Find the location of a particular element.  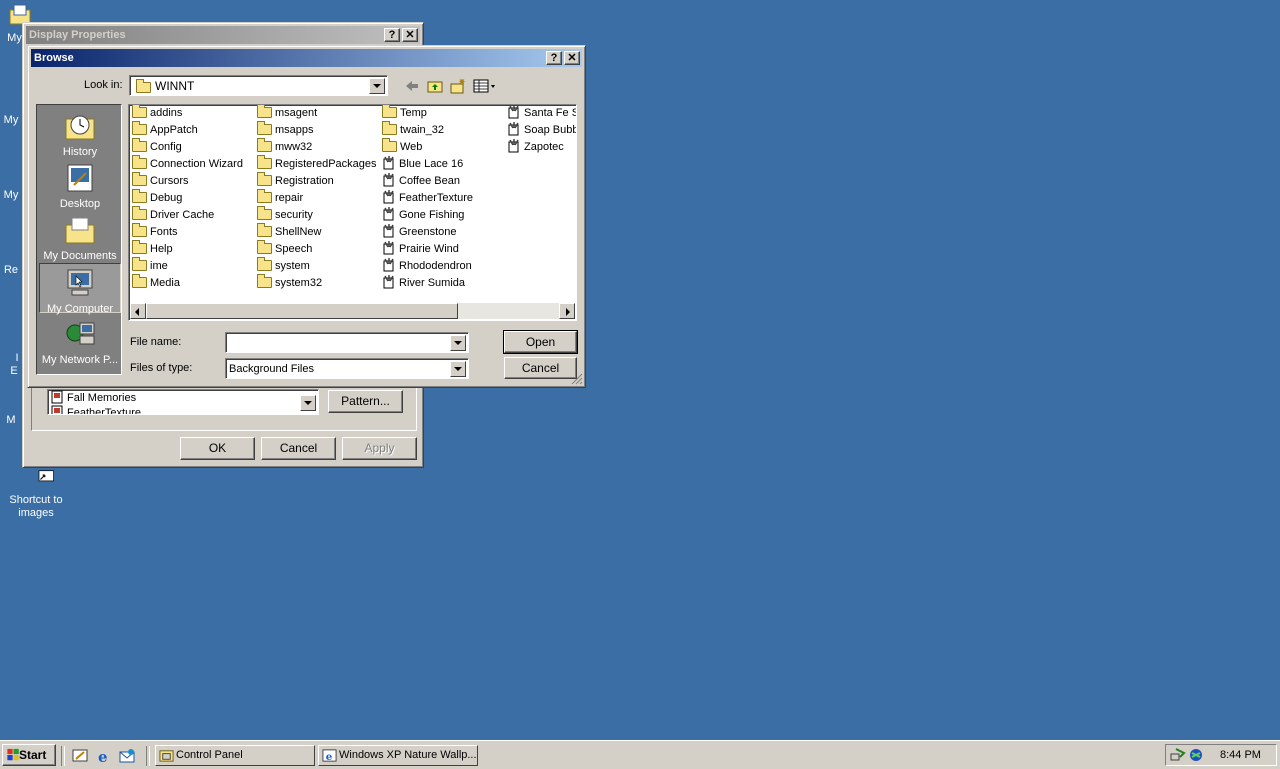

place-history: History is located at coordinates (80, 132).